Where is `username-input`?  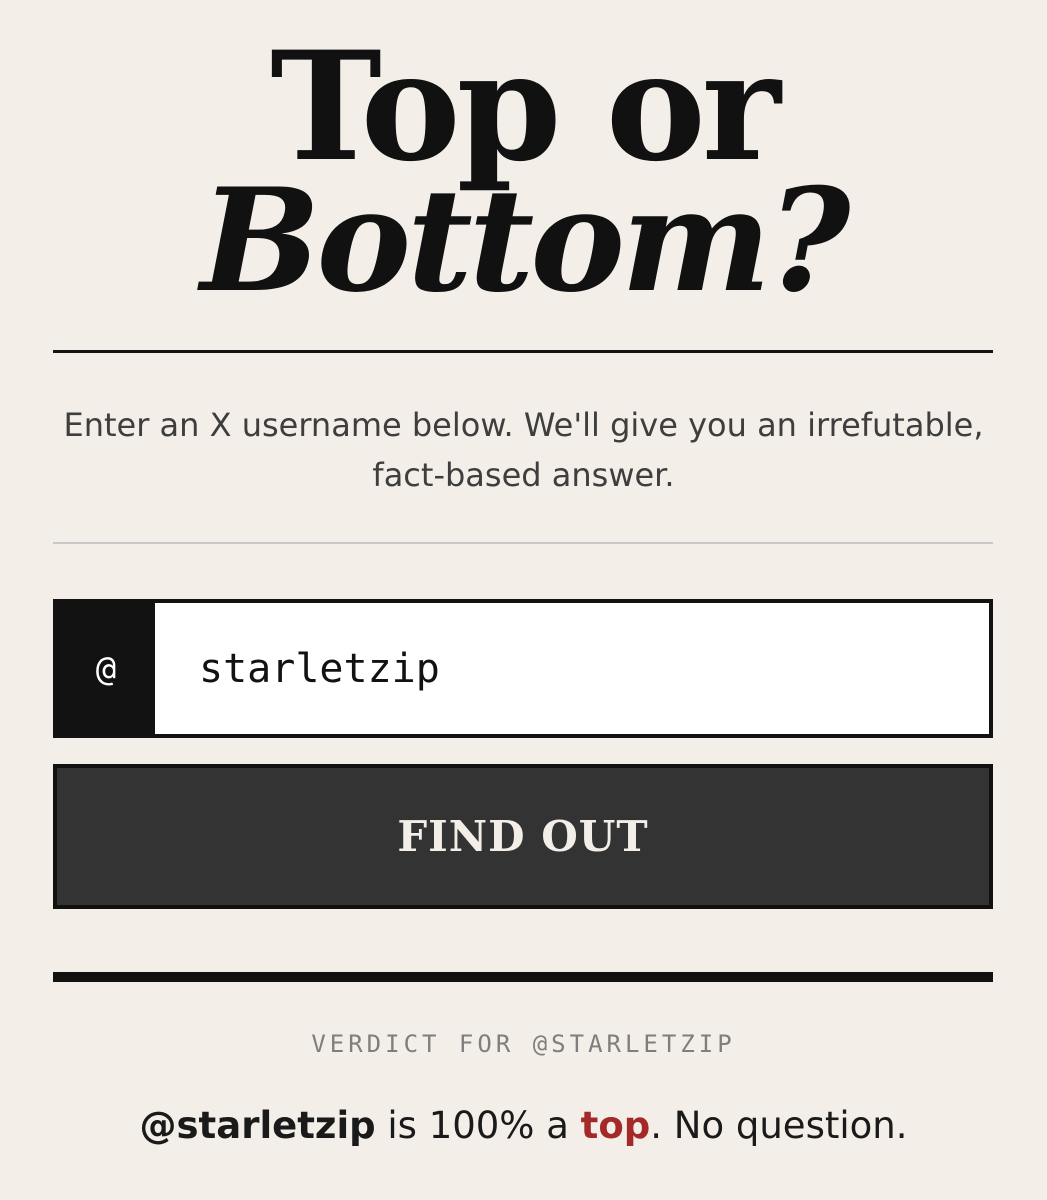 username-input is located at coordinates (572, 668).